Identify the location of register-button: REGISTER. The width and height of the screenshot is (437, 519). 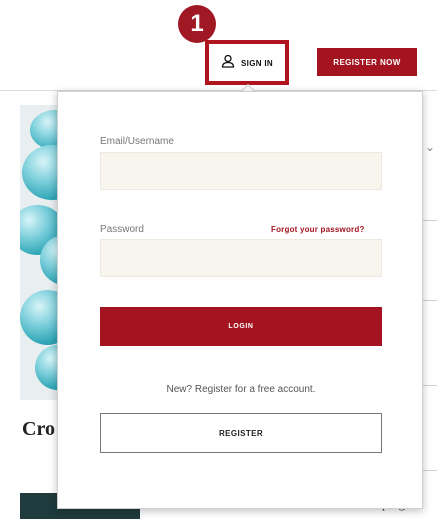
(241, 433).